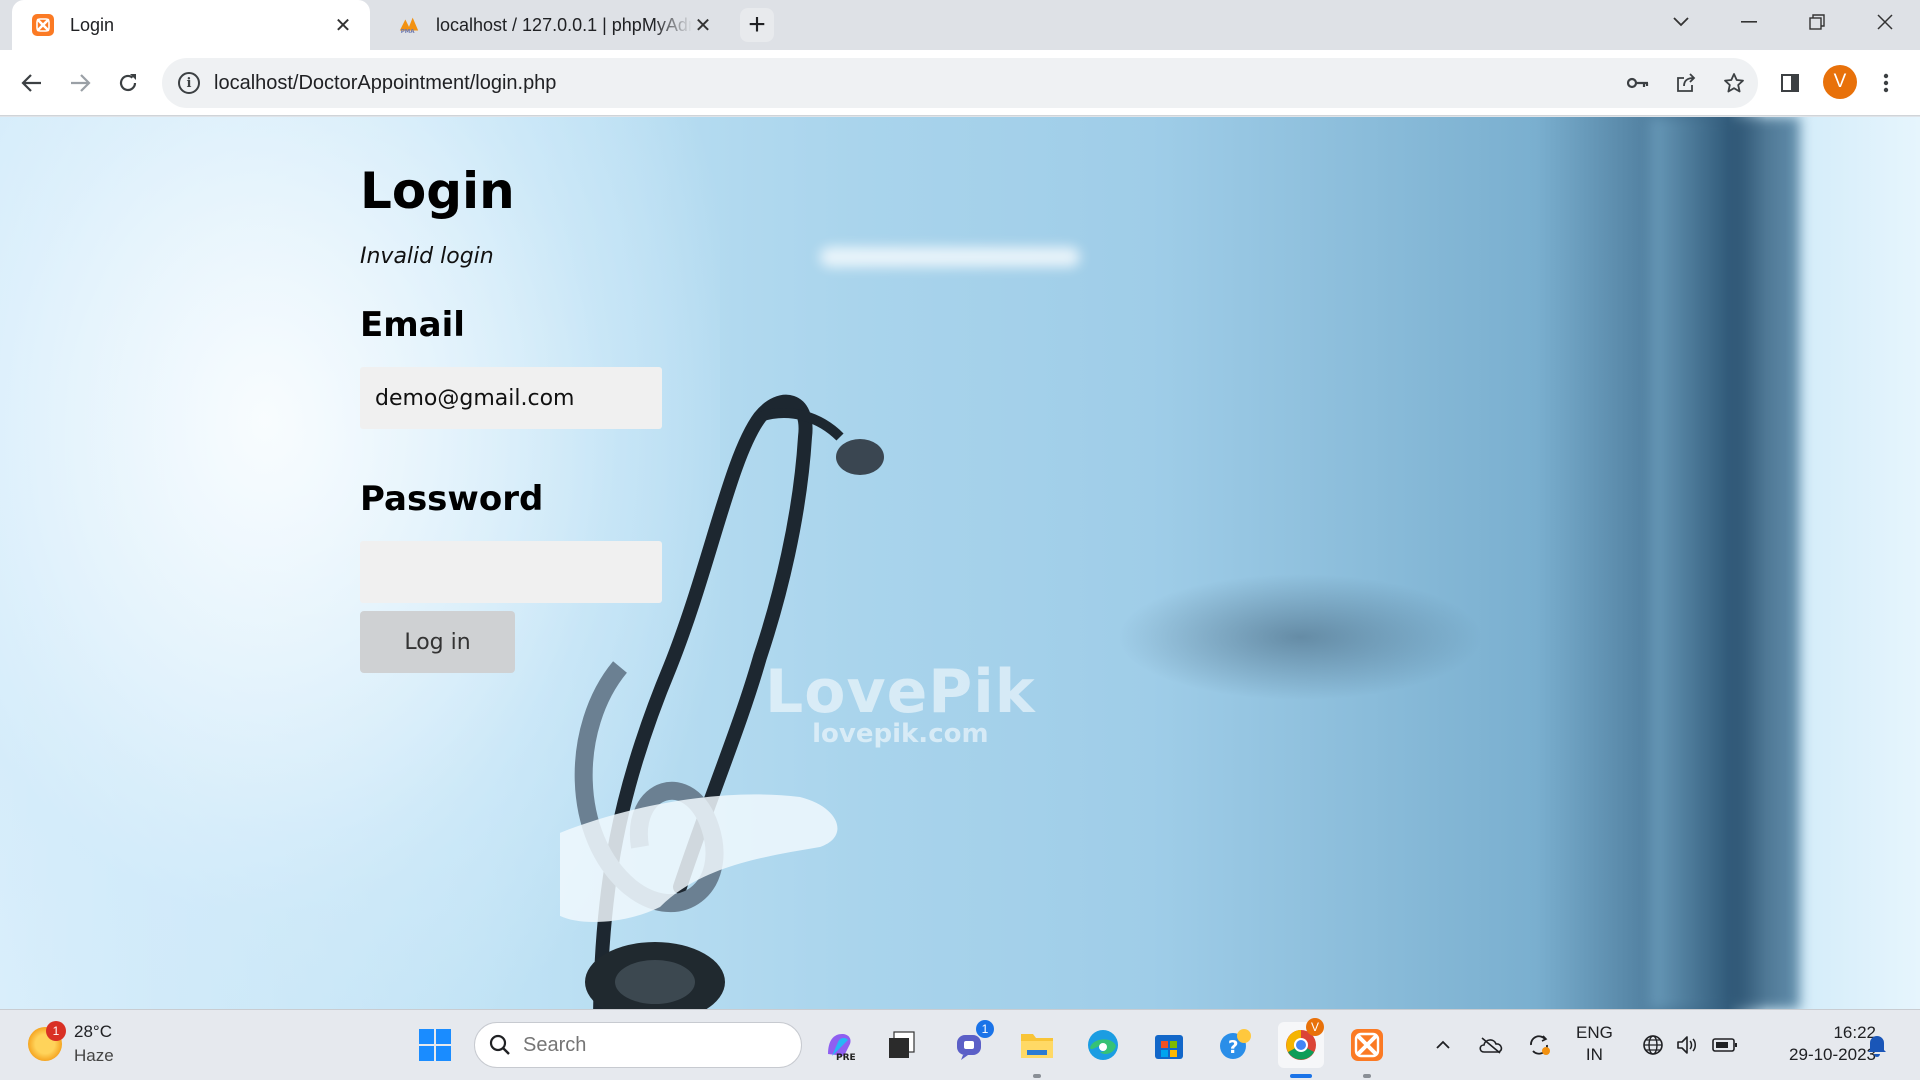 Image resolution: width=1920 pixels, height=1080 pixels. I want to click on tab-search-icon, so click(1681, 22).